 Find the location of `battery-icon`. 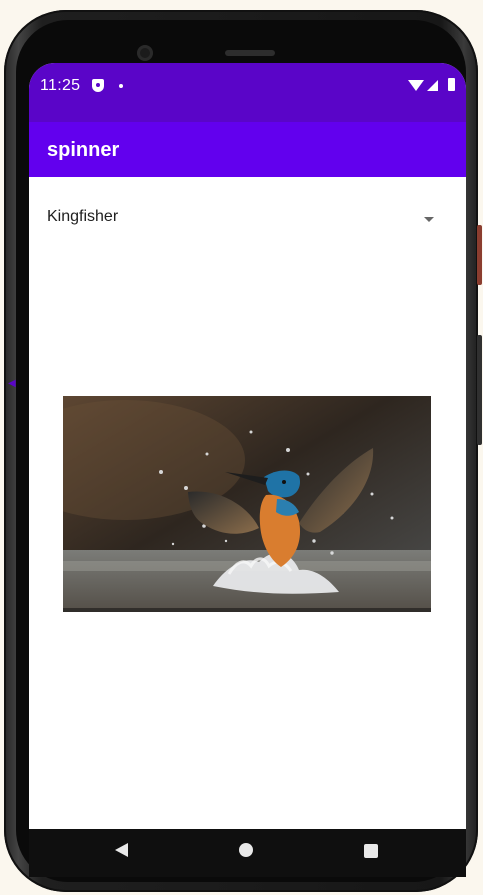

battery-icon is located at coordinates (451, 84).